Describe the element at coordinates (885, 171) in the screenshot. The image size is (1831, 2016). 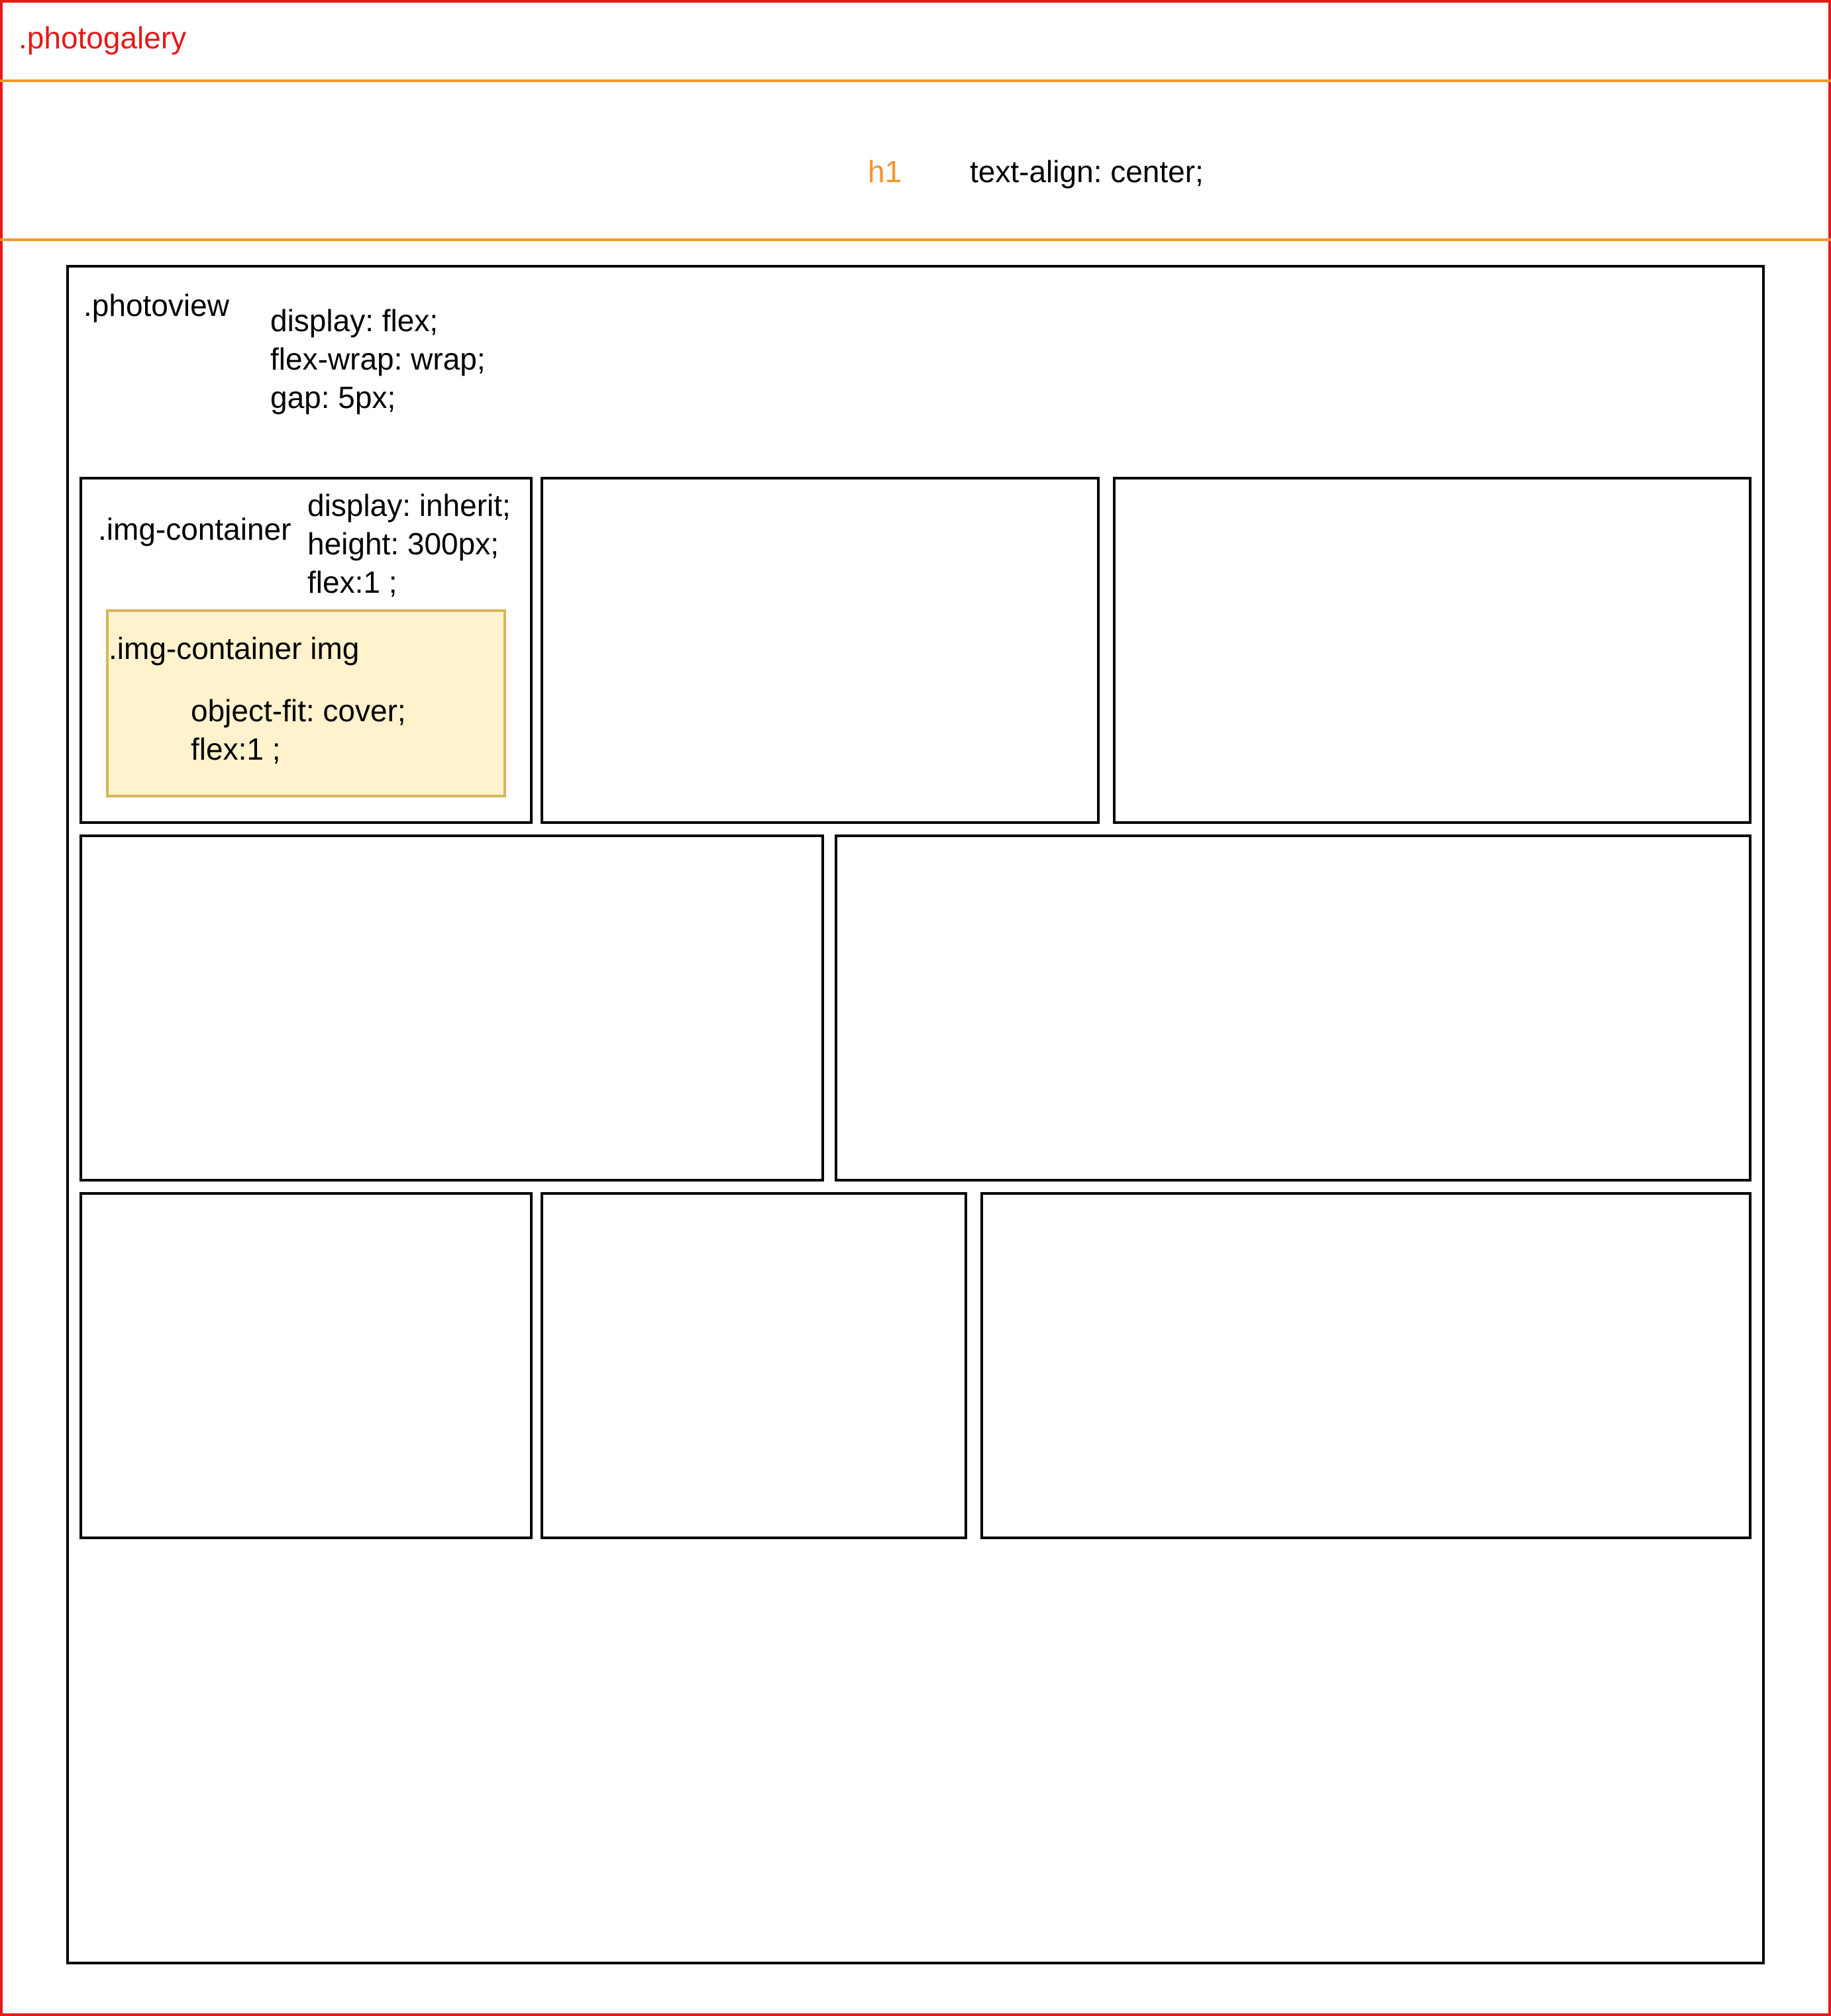
I see `h1-label: h1` at that location.